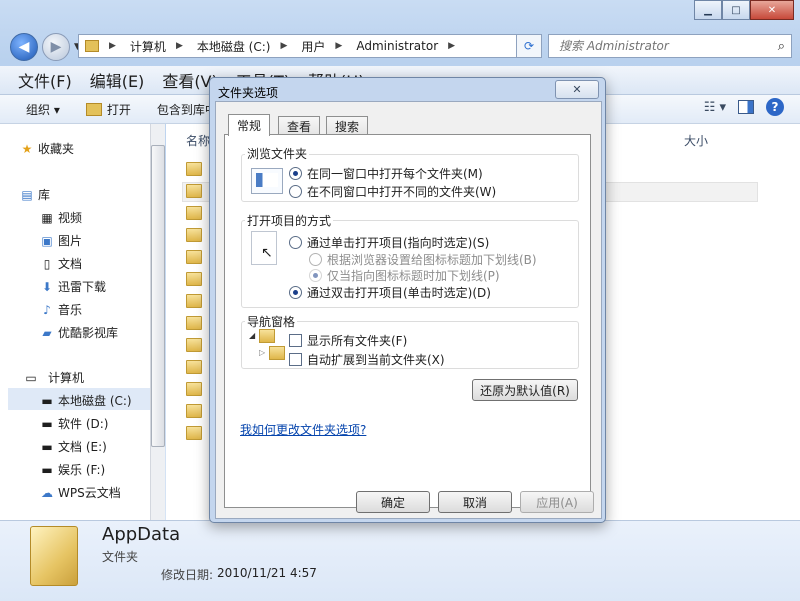 Image resolution: width=800 pixels, height=601 pixels. I want to click on sidebar-item-drive-d: ▬ 软件 (D:), so click(74, 423).